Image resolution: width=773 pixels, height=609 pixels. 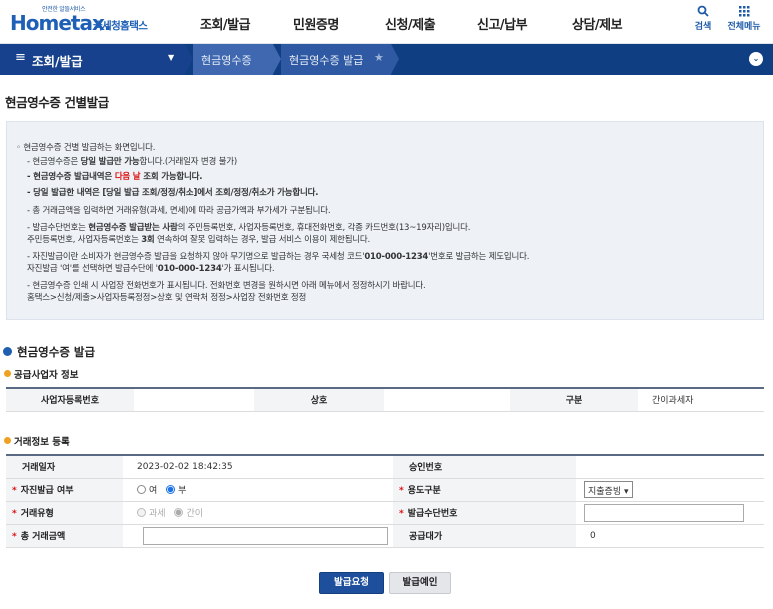 I want to click on gnb-item-consult: 상담/제보, so click(x=597, y=23).